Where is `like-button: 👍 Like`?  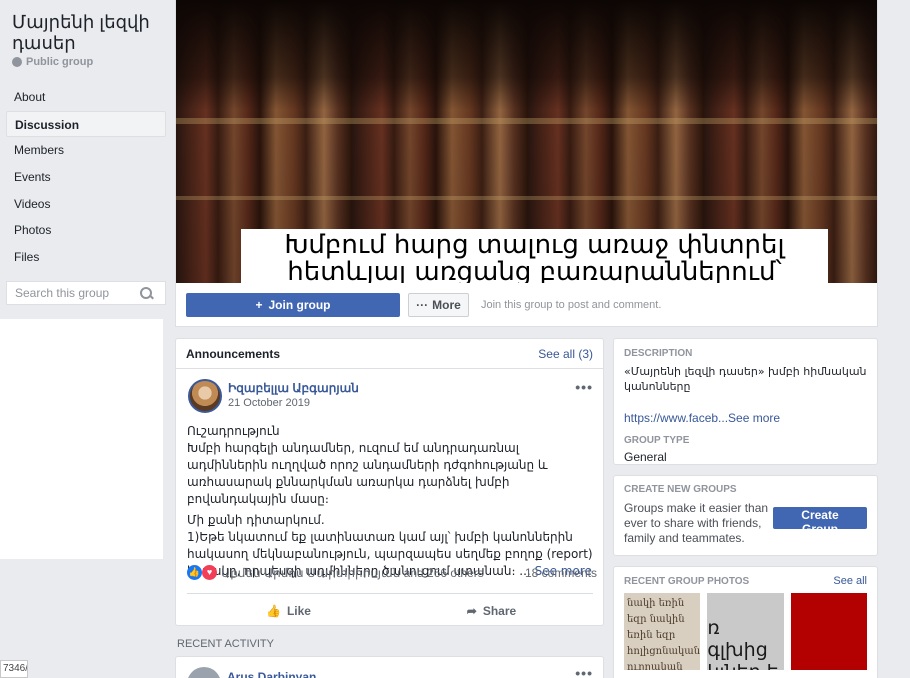 like-button: 👍 Like is located at coordinates (288, 611).